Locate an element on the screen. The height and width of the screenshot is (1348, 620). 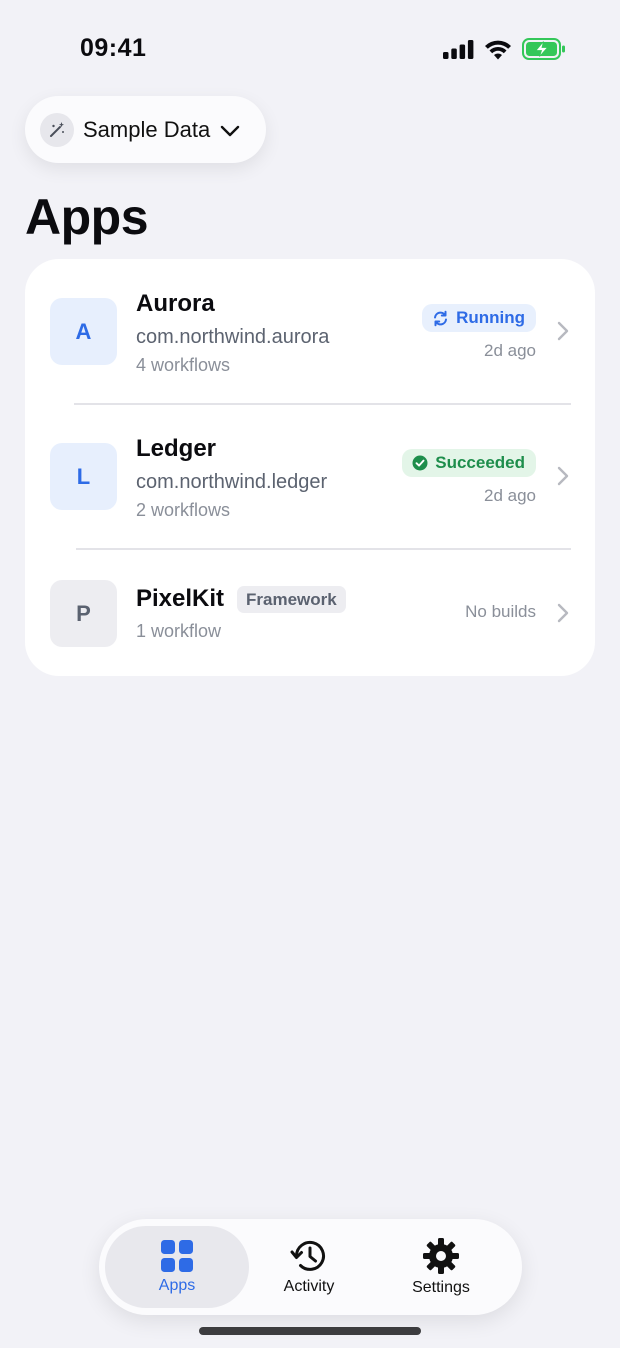
grid-icon is located at coordinates (177, 1256).